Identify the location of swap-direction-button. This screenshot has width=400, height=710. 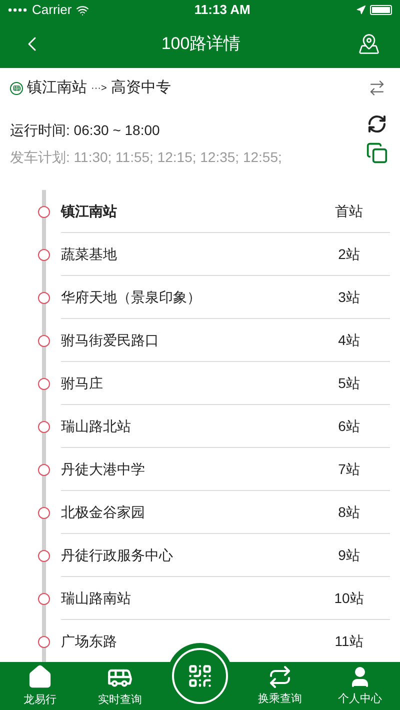
(377, 88).